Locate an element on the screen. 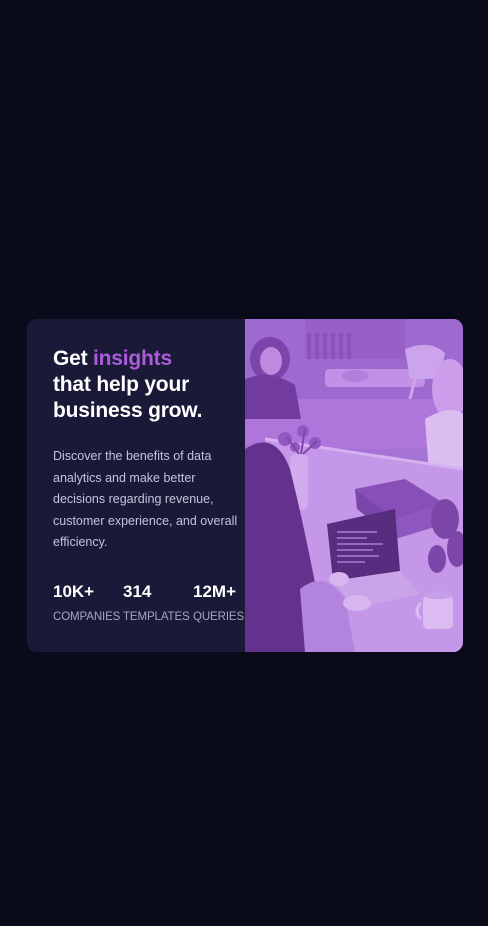 This screenshot has height=926, width=488. stat-templates: 314 TEMPLATES is located at coordinates (158, 603).